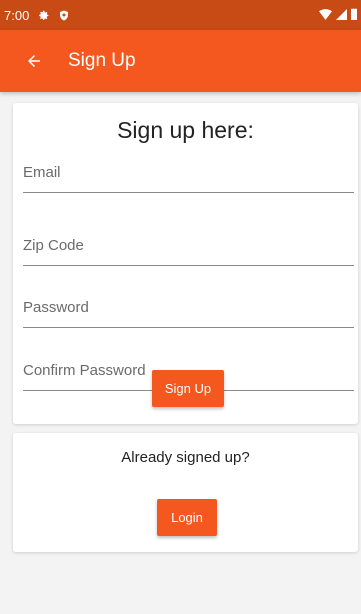 The width and height of the screenshot is (361, 614). What do you see at coordinates (188, 388) in the screenshot?
I see `sign-up-button: Sign Up` at bounding box center [188, 388].